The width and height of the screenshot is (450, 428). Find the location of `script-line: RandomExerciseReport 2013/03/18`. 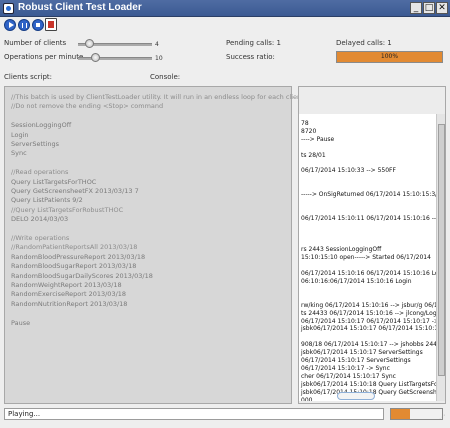

script-line: RandomExerciseReport 2013/03/18 is located at coordinates (69, 294).